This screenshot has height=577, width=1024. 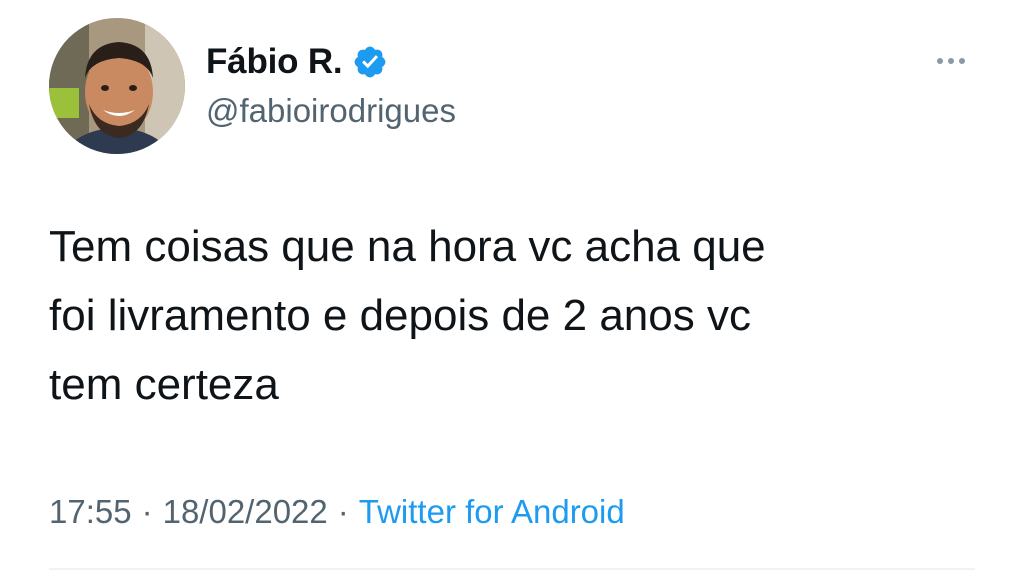 I want to click on tweet-source-link: Twitter for Android, so click(x=492, y=512).